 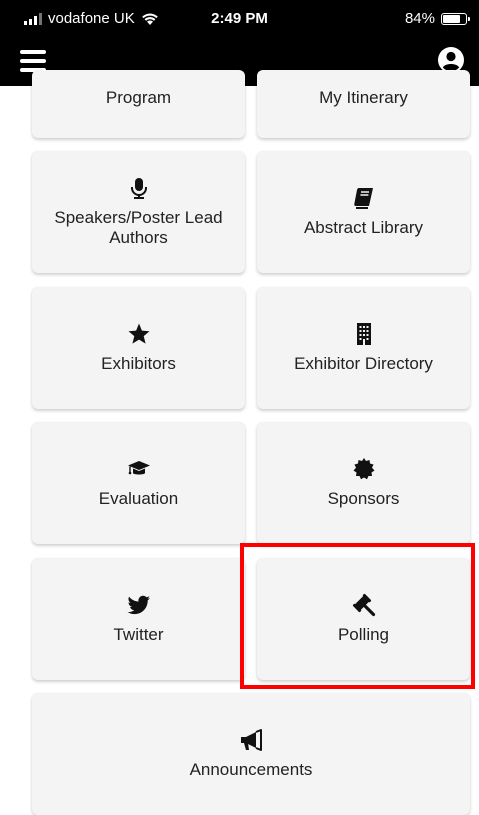 I want to click on tile-exhibitor-directory: Exhibitor Directory, so click(x=363, y=348).